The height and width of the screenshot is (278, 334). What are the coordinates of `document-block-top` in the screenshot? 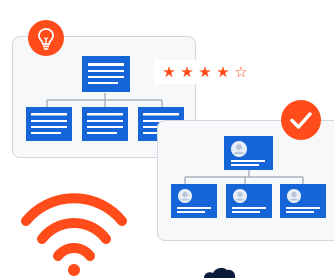 It's located at (106, 74).